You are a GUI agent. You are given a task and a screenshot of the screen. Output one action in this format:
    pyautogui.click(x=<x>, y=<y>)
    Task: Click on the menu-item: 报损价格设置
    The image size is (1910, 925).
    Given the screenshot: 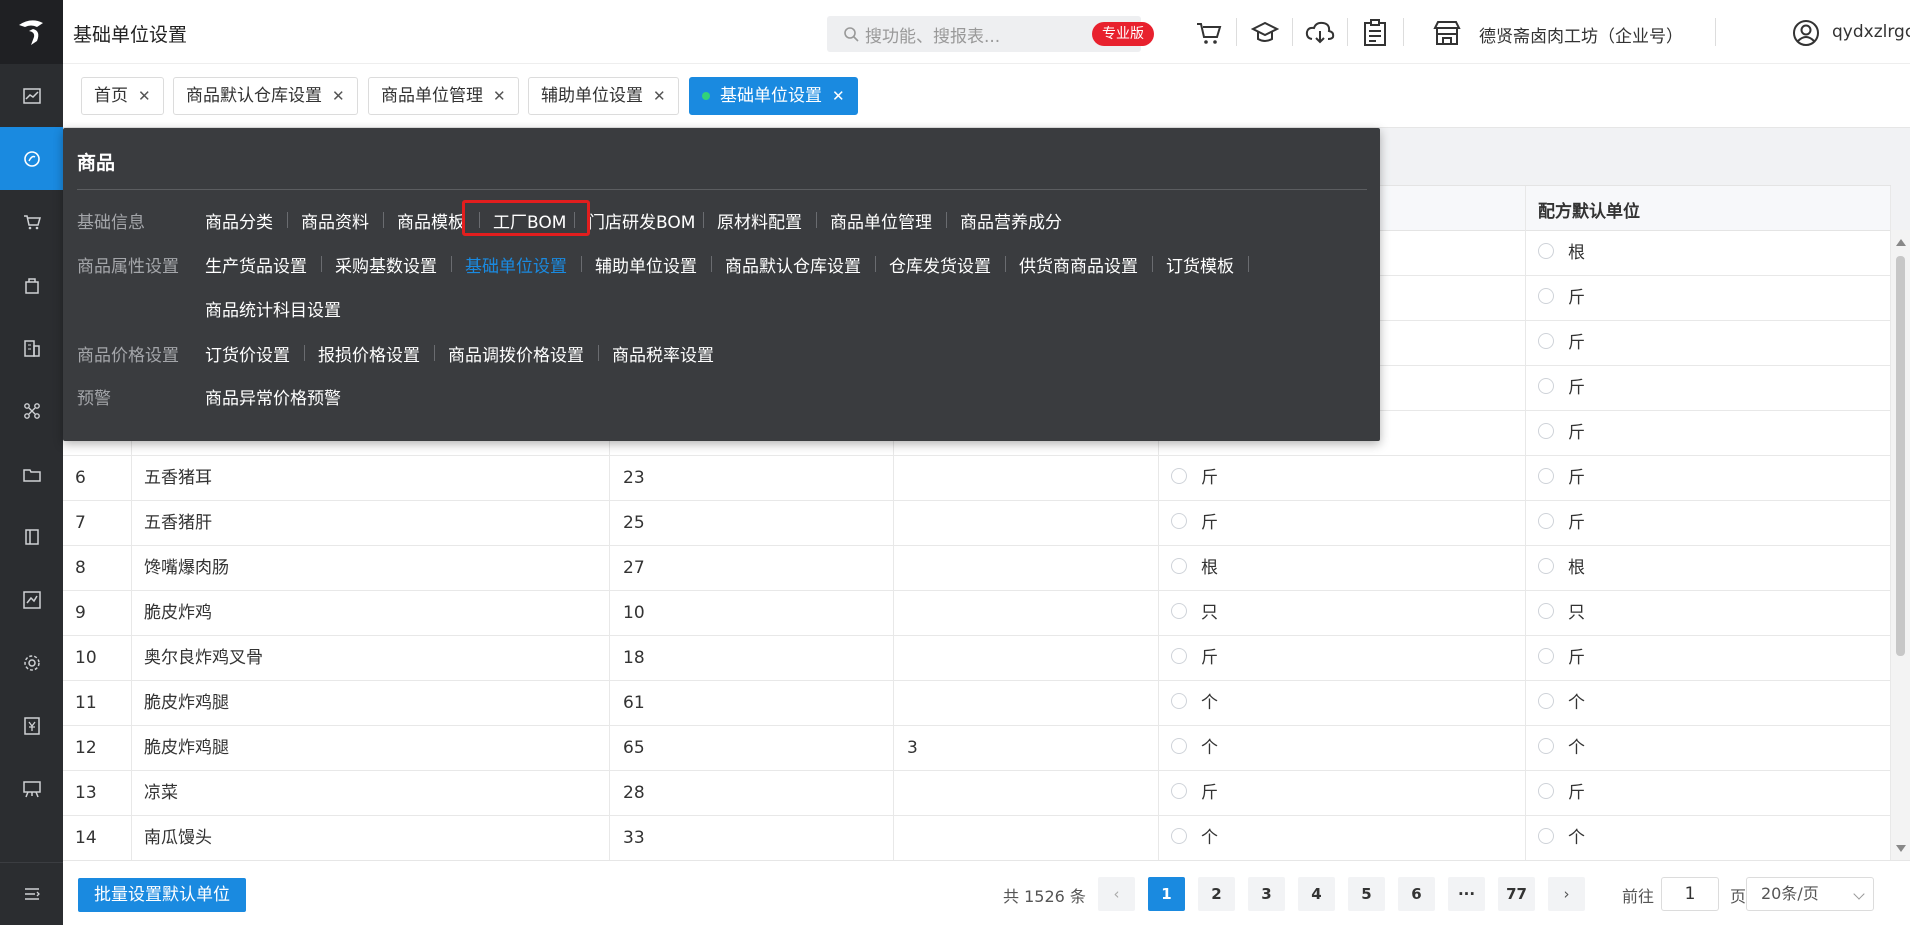 What is the action you would take?
    pyautogui.click(x=369, y=353)
    